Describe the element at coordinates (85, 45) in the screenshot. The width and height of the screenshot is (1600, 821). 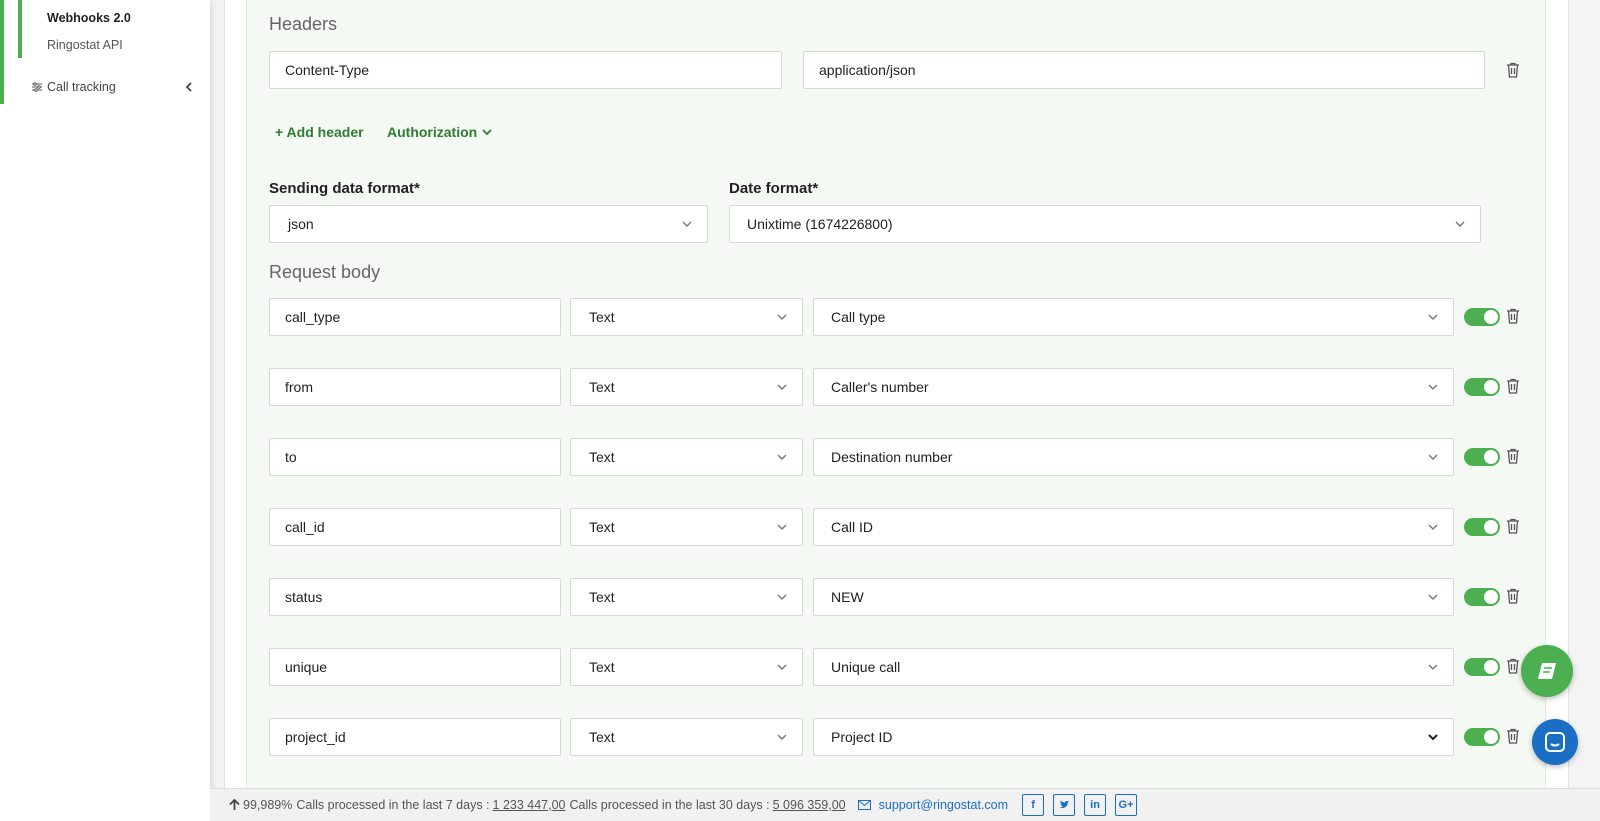
I see `sidebar-item-ringostat-api: Ringostat API` at that location.